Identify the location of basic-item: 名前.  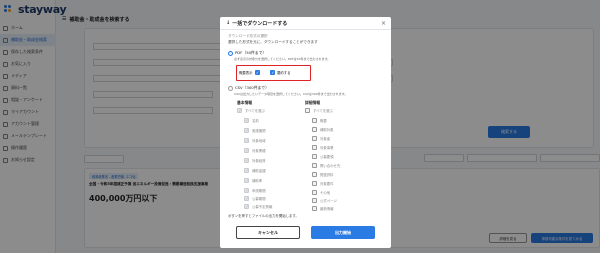
(251, 120).